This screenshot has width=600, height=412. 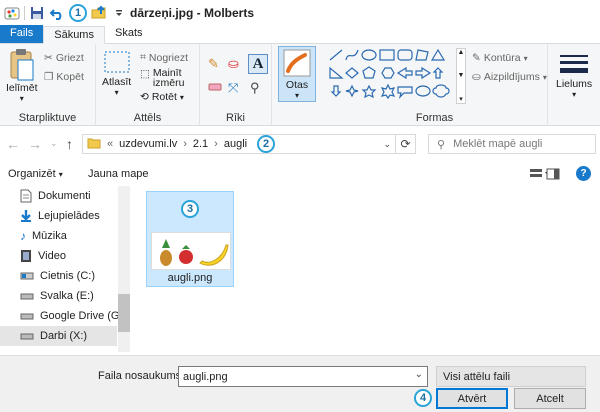 What do you see at coordinates (55, 196) in the screenshot?
I see `sidebar-item-documents: Dokumenti` at bounding box center [55, 196].